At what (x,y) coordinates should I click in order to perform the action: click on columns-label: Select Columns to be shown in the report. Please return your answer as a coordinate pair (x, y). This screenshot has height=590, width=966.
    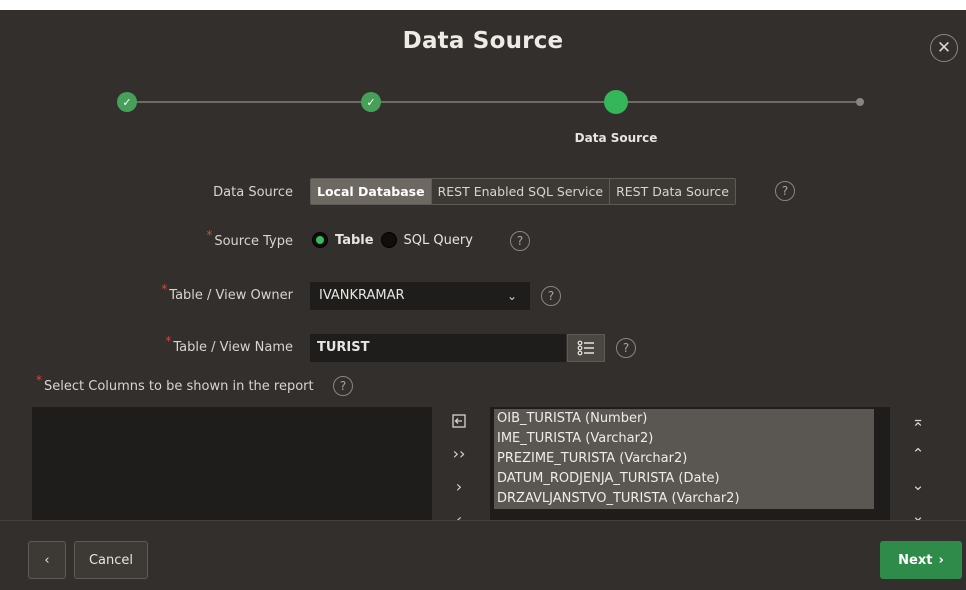
    Looking at the image, I should click on (179, 386).